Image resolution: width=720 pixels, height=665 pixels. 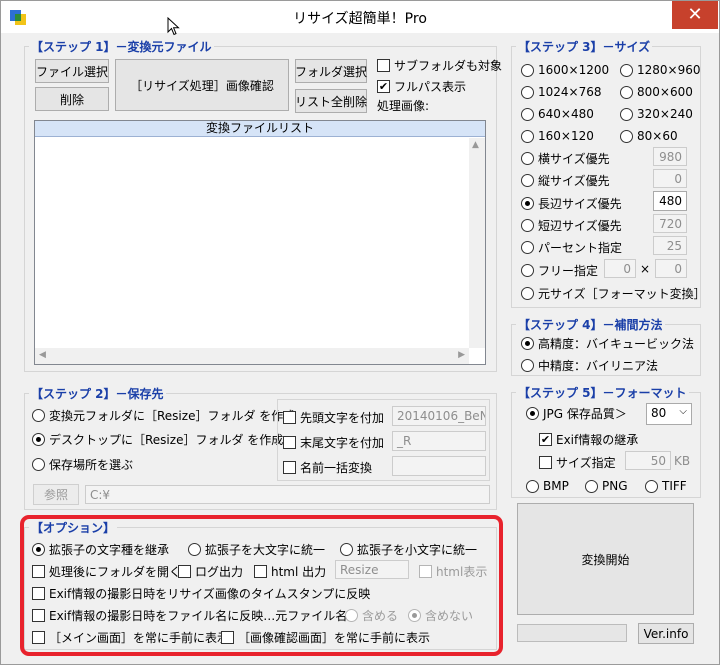 I want to click on long-priority-label: 長辺サイズ優先, so click(x=580, y=204).